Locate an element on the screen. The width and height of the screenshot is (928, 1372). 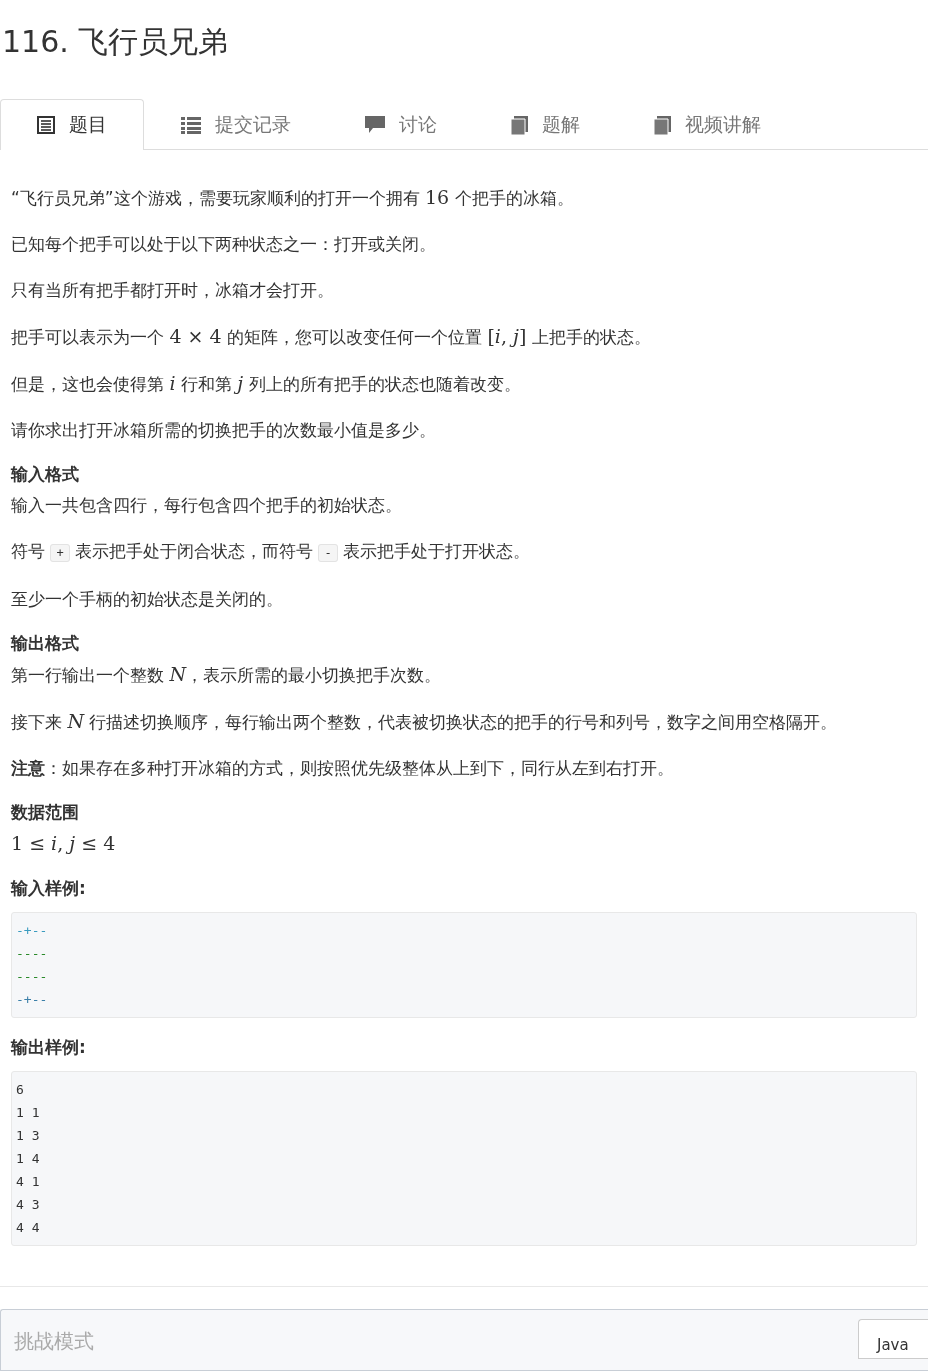
code-line: 1 1 is located at coordinates (28, 1113).